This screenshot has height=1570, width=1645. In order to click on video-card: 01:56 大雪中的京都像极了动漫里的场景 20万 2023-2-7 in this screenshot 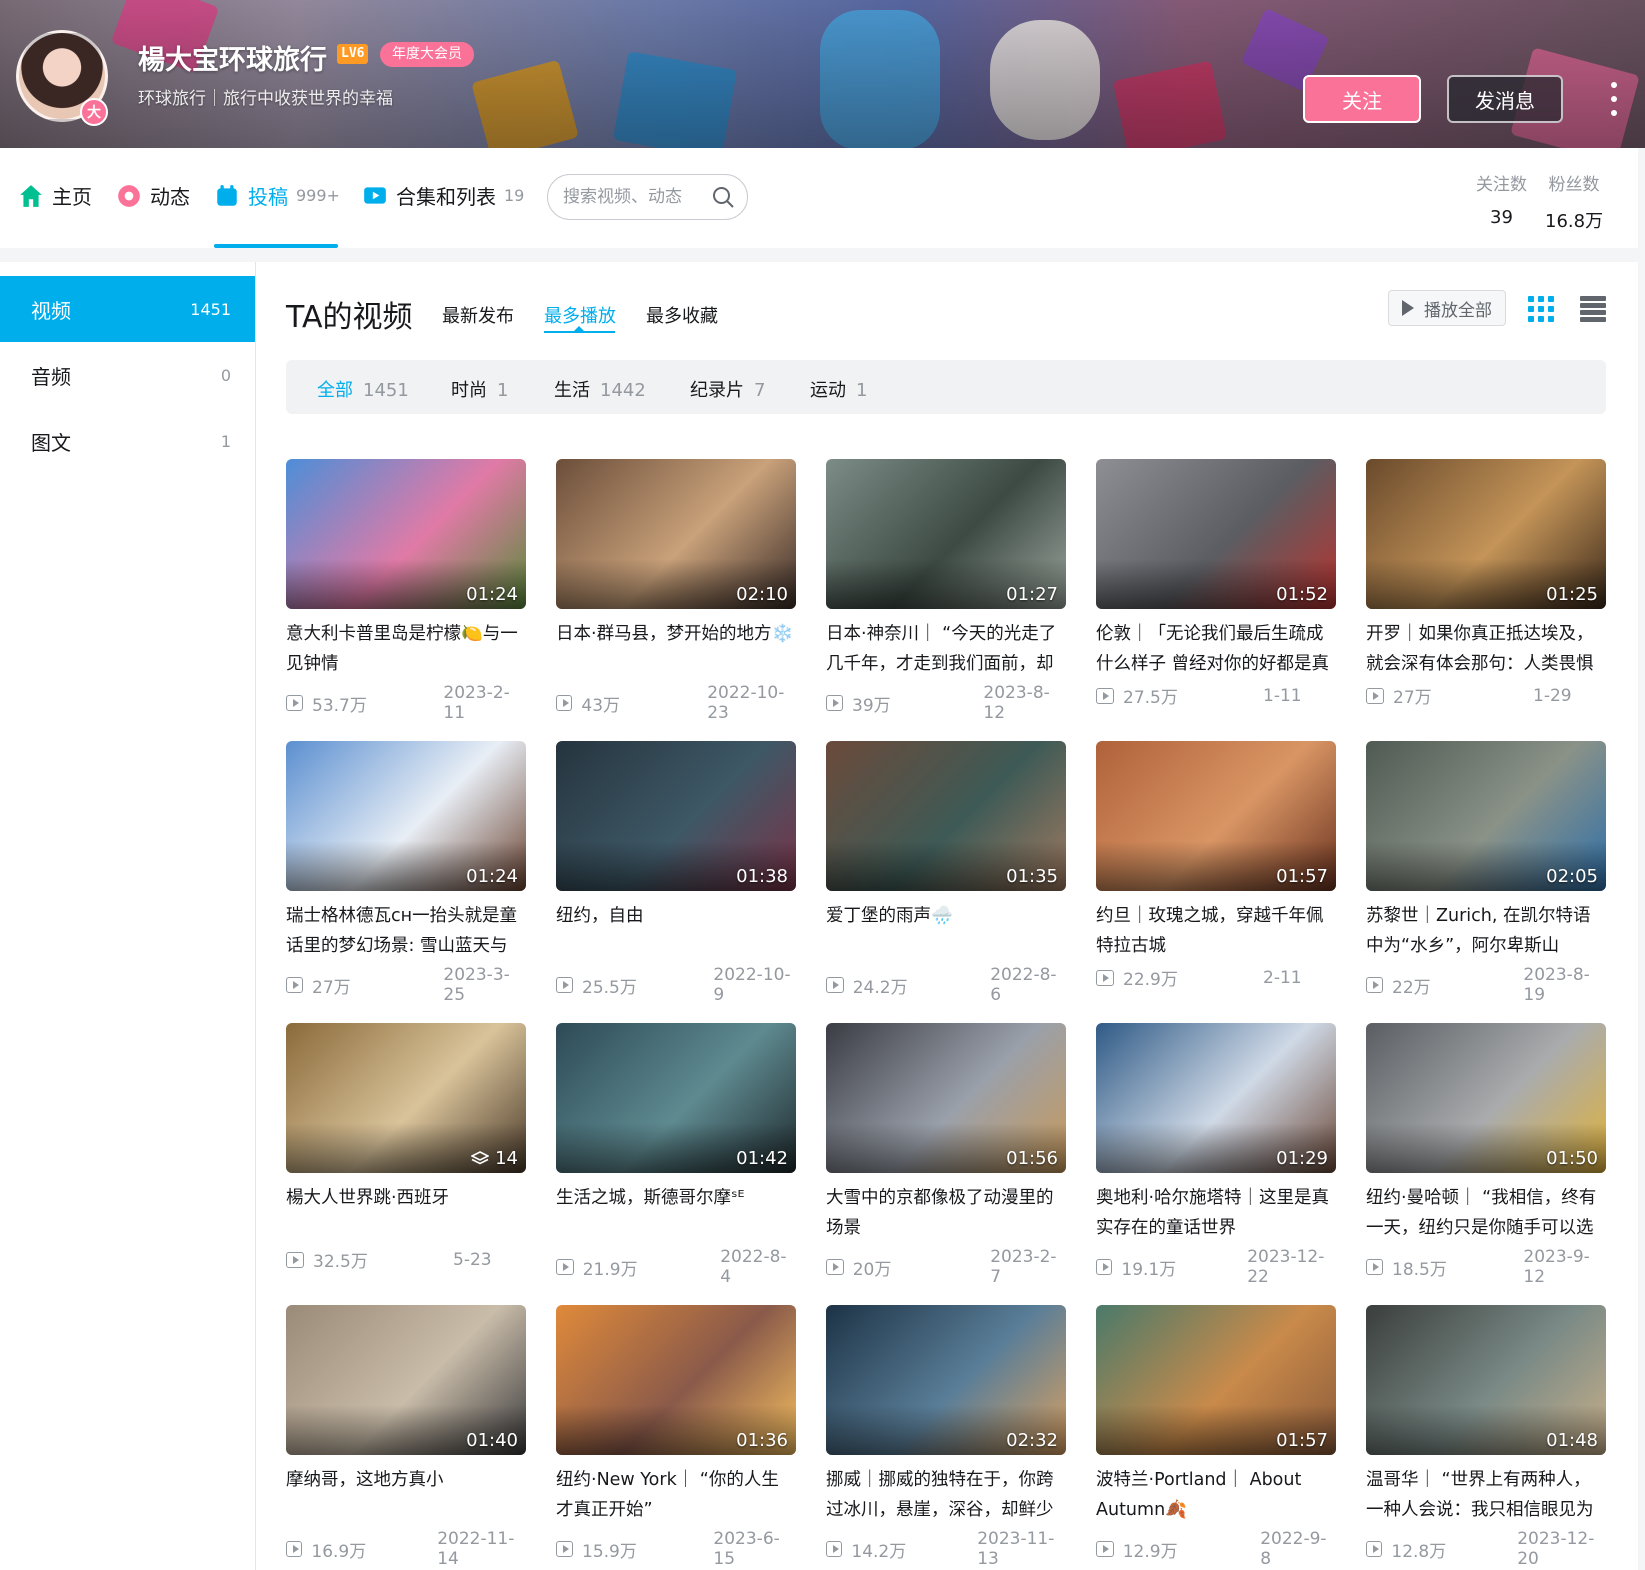, I will do `click(946, 1155)`.